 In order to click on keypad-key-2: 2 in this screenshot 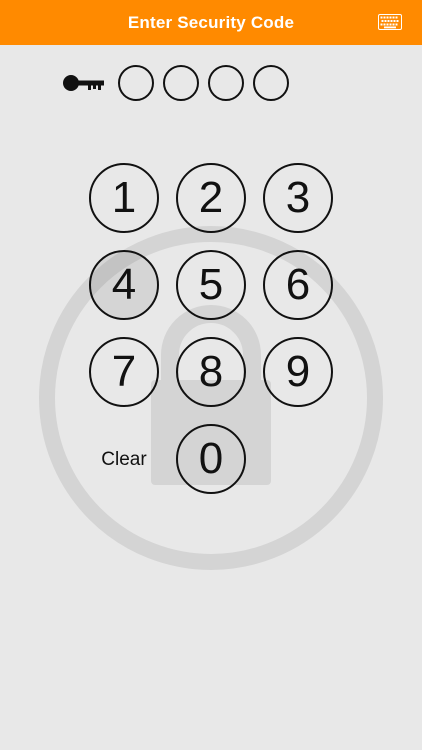, I will do `click(211, 198)`.